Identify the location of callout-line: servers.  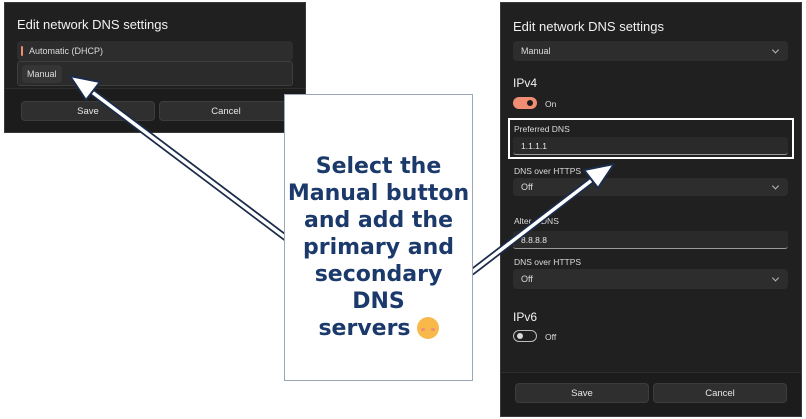
(364, 328).